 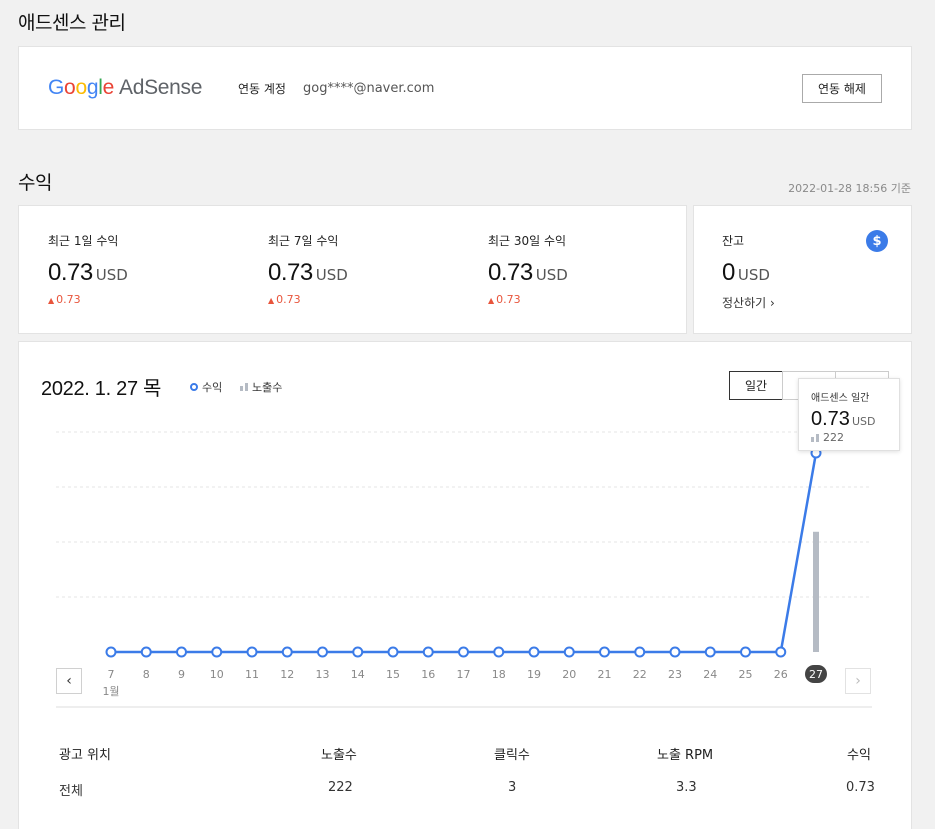 What do you see at coordinates (358, 674) in the screenshot?
I see `x-tick-label: 14` at bounding box center [358, 674].